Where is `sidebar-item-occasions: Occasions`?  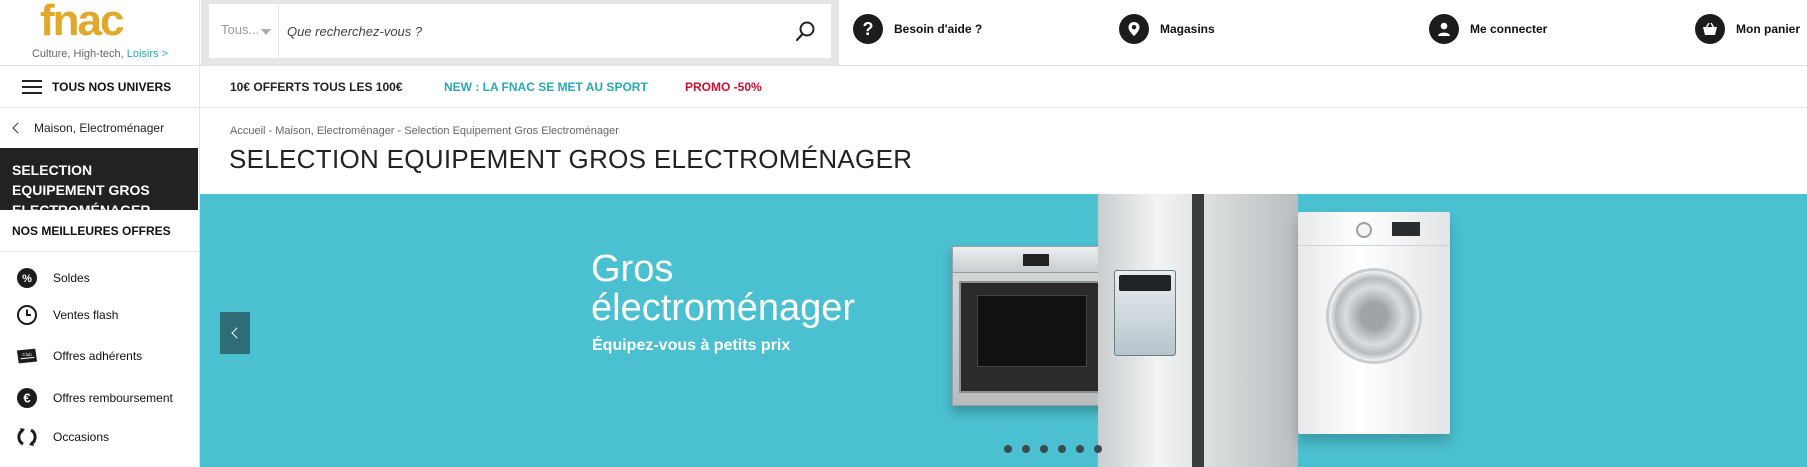
sidebar-item-occasions: Occasions is located at coordinates (100, 437).